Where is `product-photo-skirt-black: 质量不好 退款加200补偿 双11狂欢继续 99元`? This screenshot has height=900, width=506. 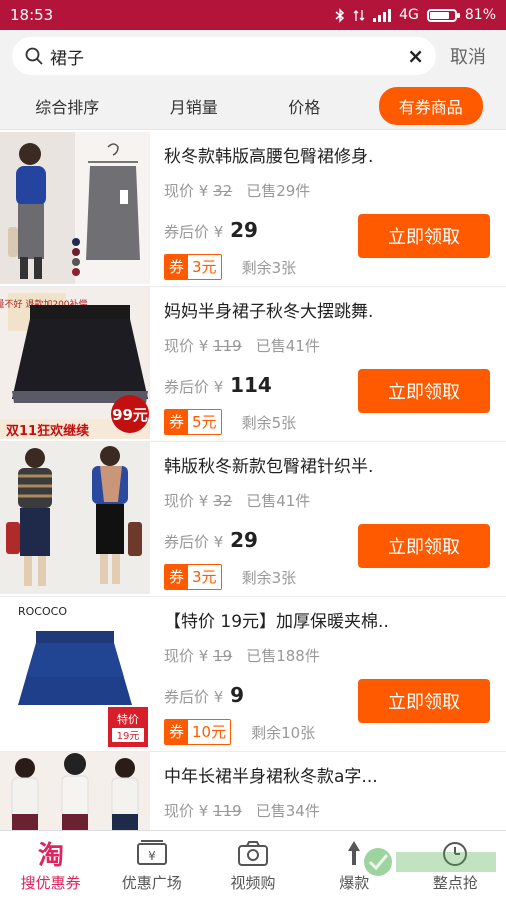 product-photo-skirt-black: 质量不好 退款加200补偿 双11狂欢继续 99元 is located at coordinates (75, 363).